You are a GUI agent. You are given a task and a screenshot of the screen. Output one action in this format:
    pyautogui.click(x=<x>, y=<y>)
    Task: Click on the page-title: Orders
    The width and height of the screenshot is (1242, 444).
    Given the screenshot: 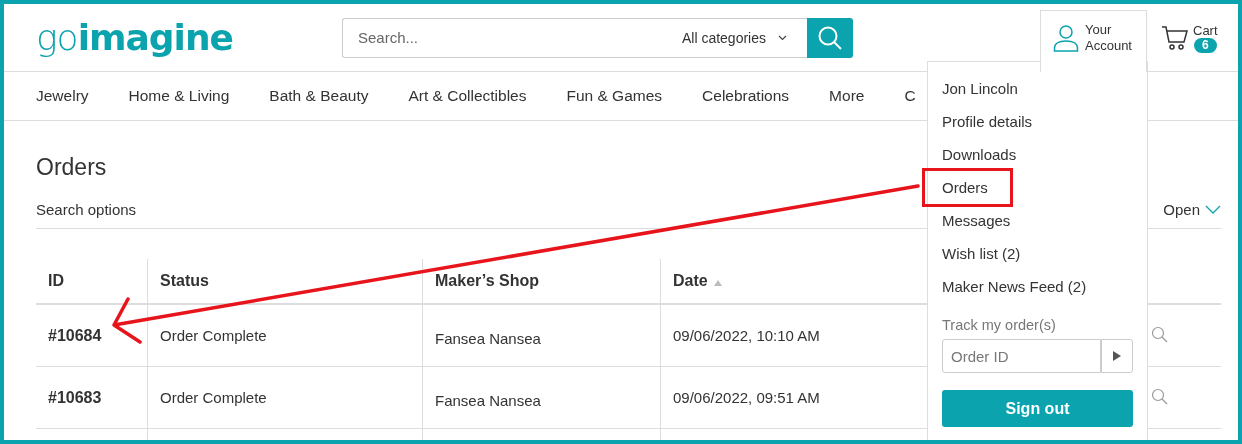 What is the action you would take?
    pyautogui.click(x=71, y=167)
    